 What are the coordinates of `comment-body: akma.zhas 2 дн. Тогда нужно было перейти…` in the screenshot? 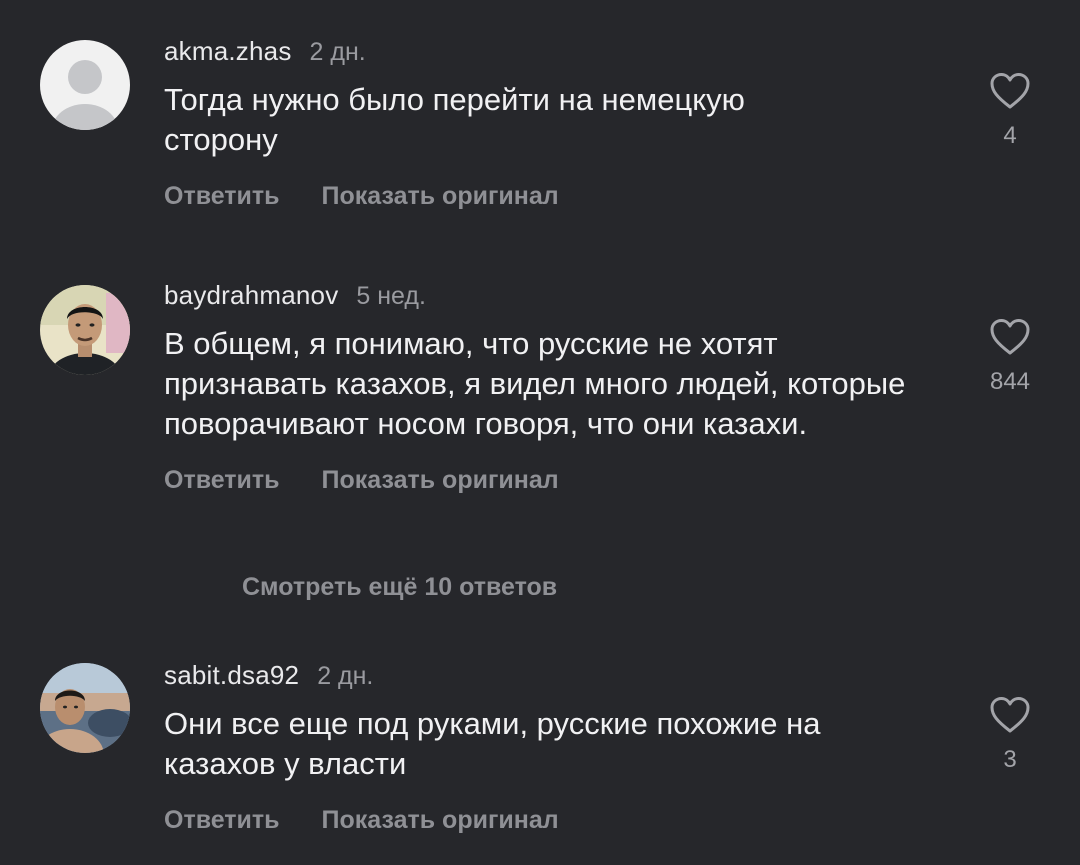 It's located at (554, 123).